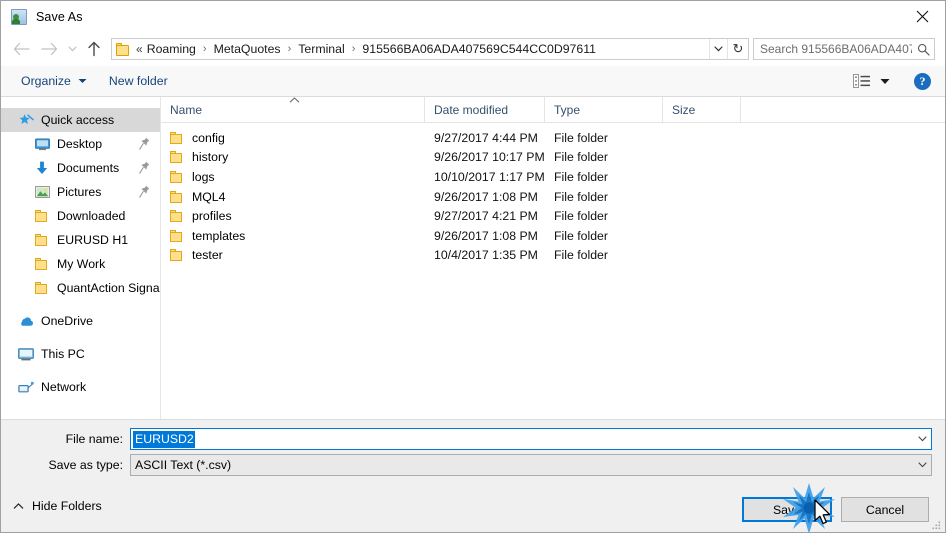  Describe the element at coordinates (293, 109) in the screenshot. I see `column-header-name: Name` at that location.